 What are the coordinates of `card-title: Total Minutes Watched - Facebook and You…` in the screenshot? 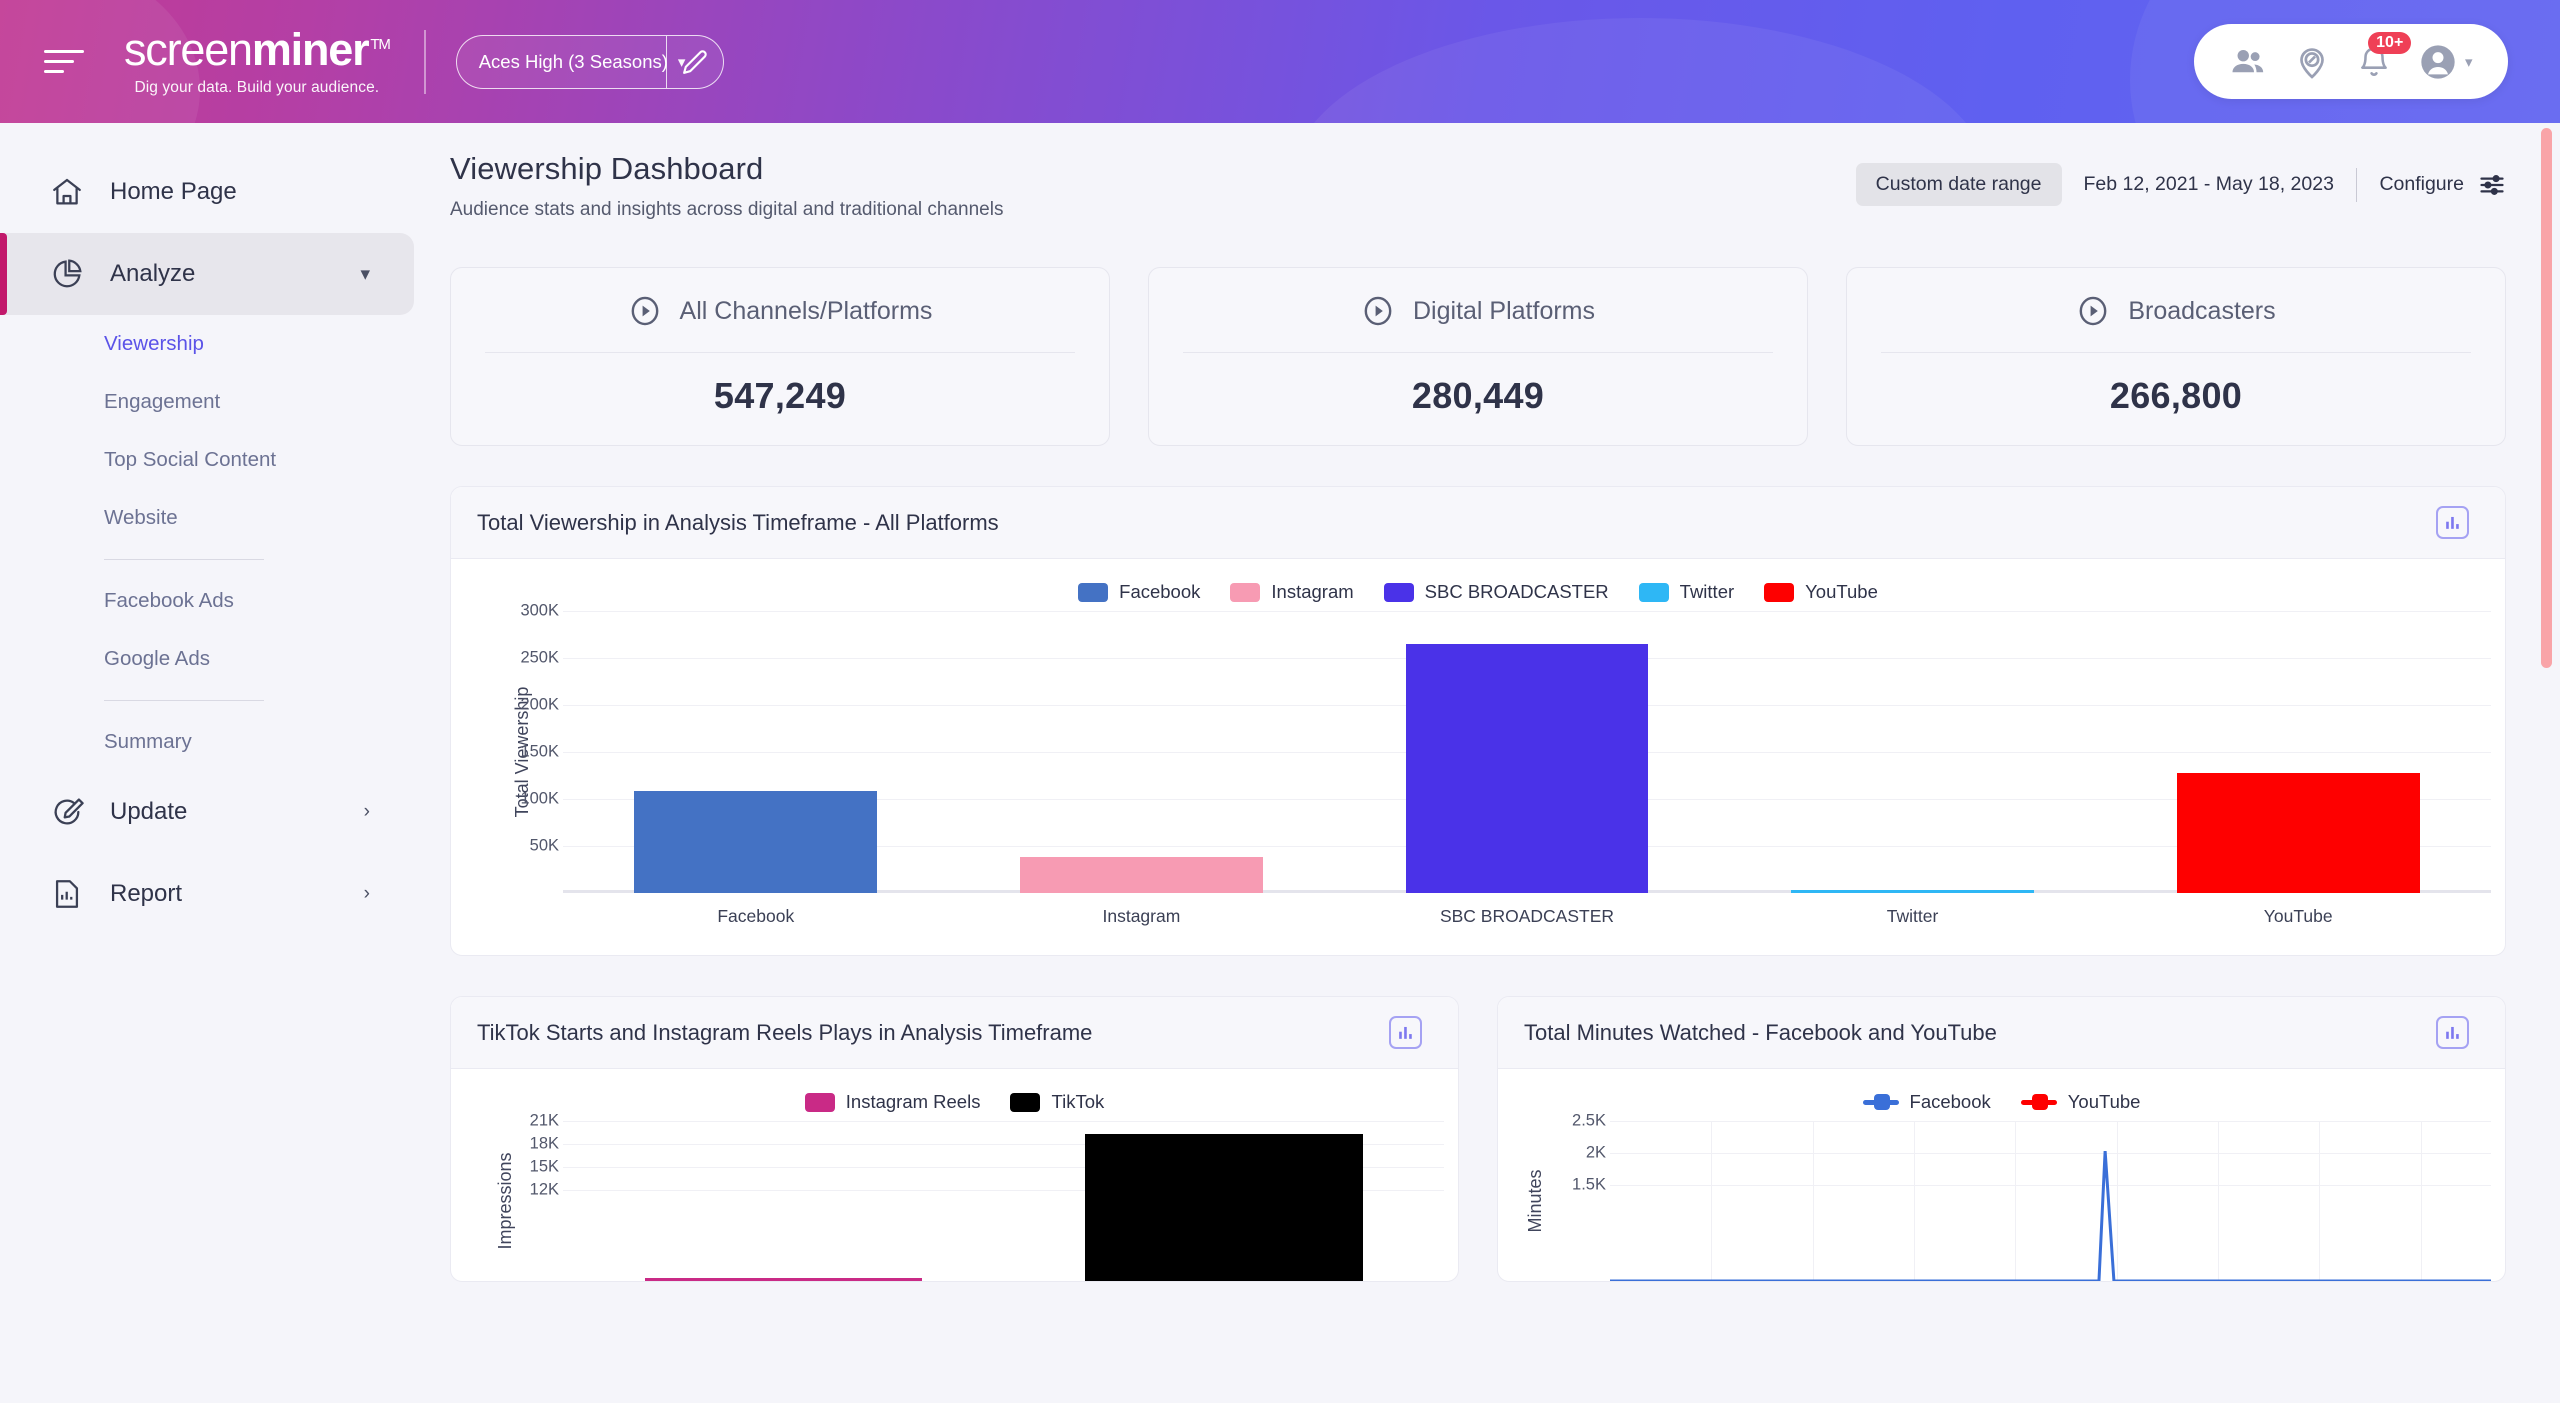 It's located at (1760, 1032).